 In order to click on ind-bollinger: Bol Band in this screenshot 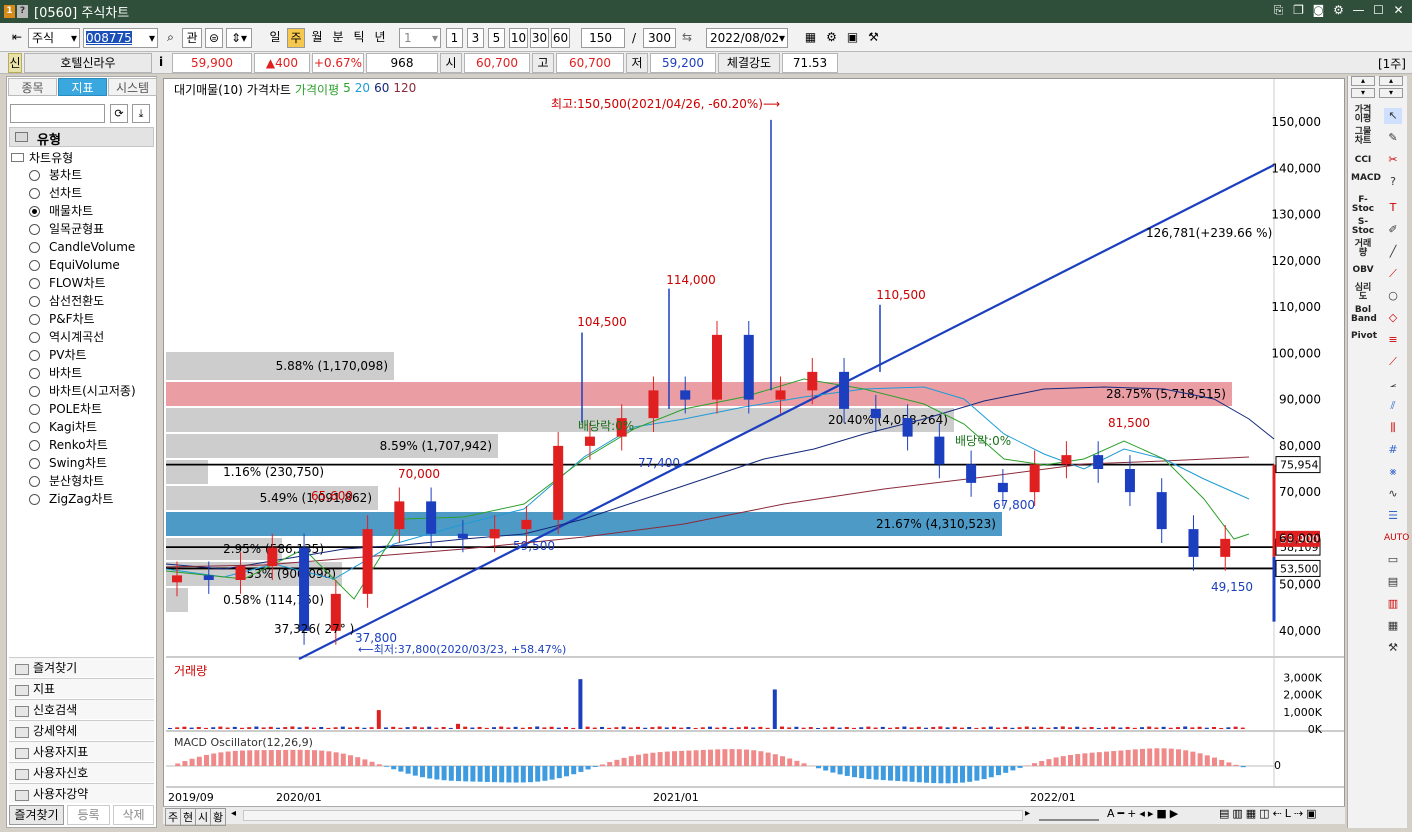, I will do `click(1364, 315)`.